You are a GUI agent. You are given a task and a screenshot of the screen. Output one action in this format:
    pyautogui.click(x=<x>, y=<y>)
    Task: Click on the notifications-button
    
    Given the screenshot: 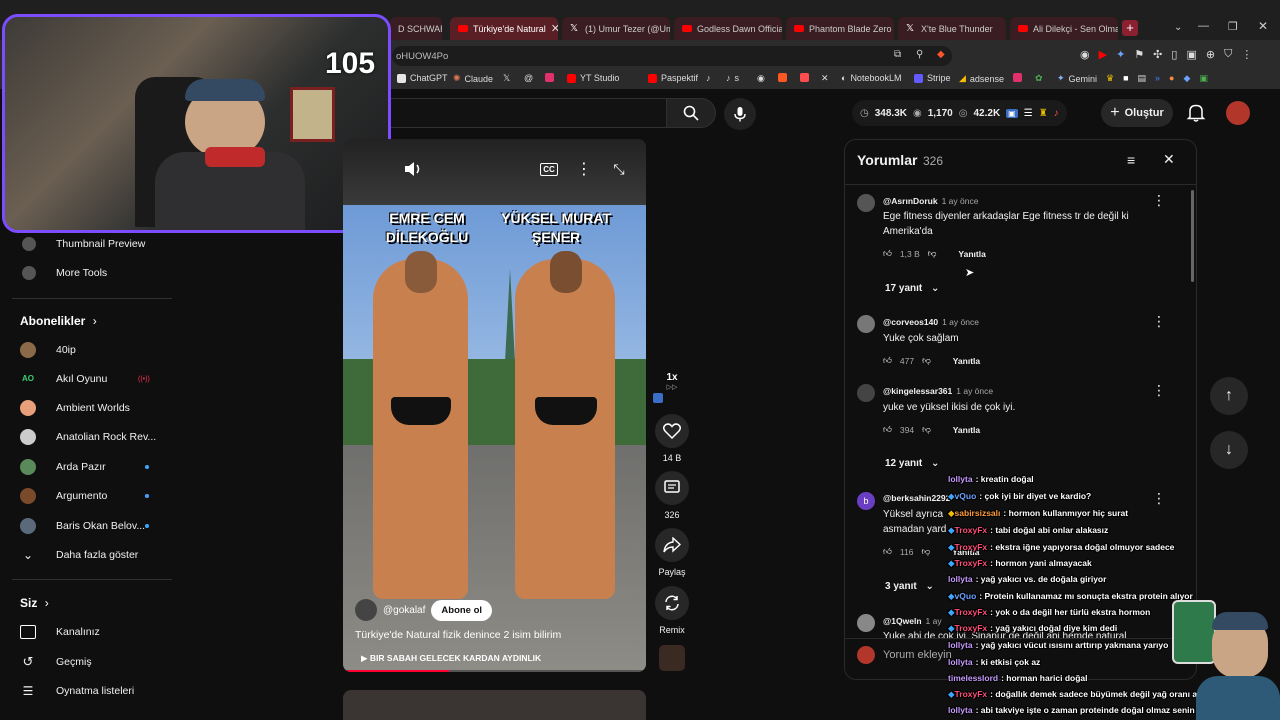 What is the action you would take?
    pyautogui.click(x=1196, y=112)
    